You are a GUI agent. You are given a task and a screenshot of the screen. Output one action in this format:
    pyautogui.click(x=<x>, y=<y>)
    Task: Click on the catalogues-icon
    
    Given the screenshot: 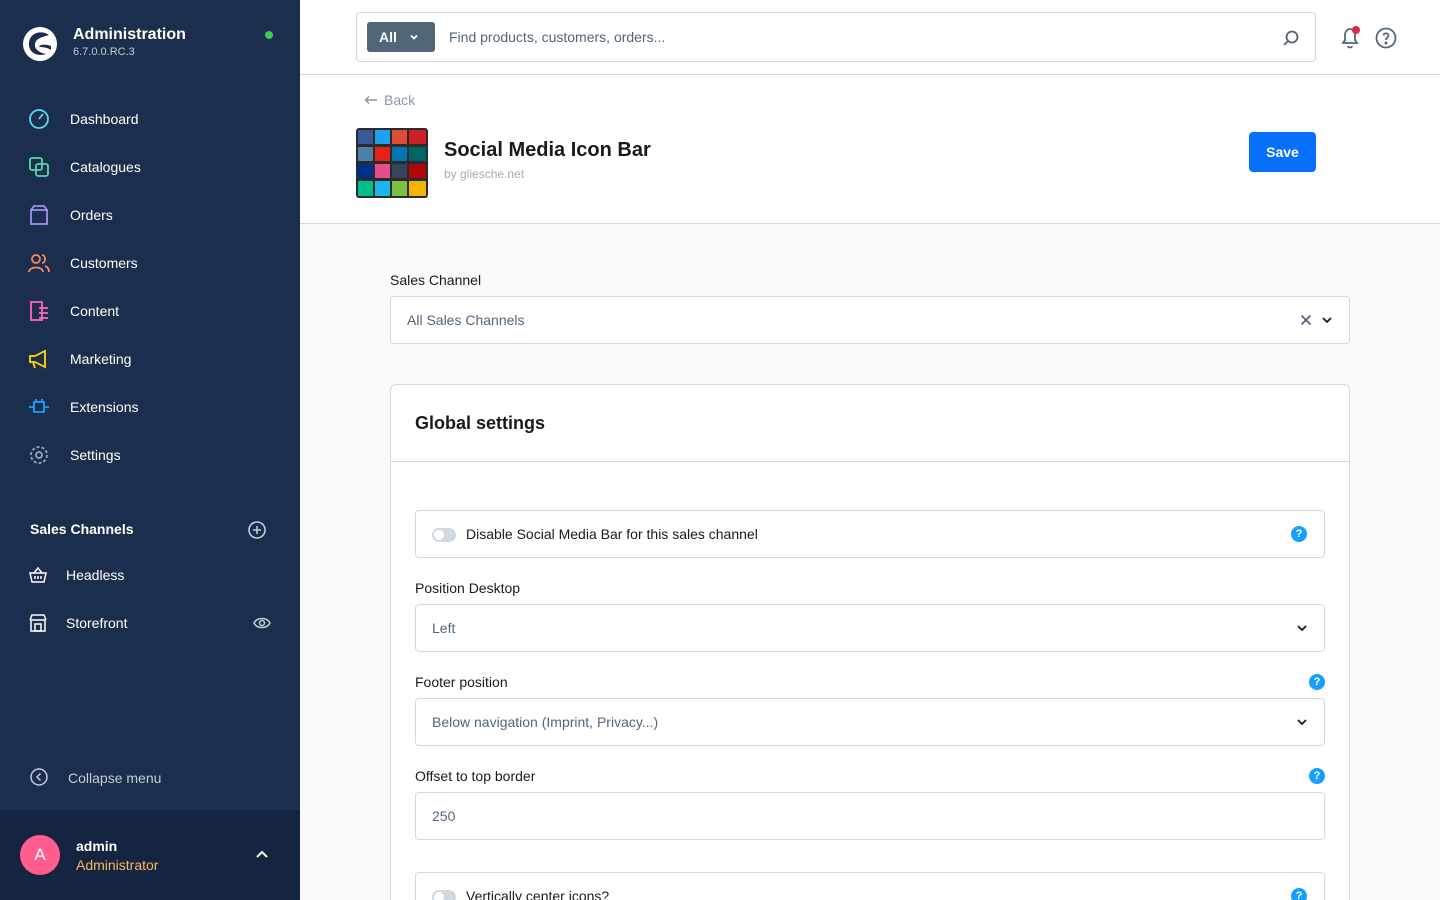 What is the action you would take?
    pyautogui.click(x=39, y=167)
    